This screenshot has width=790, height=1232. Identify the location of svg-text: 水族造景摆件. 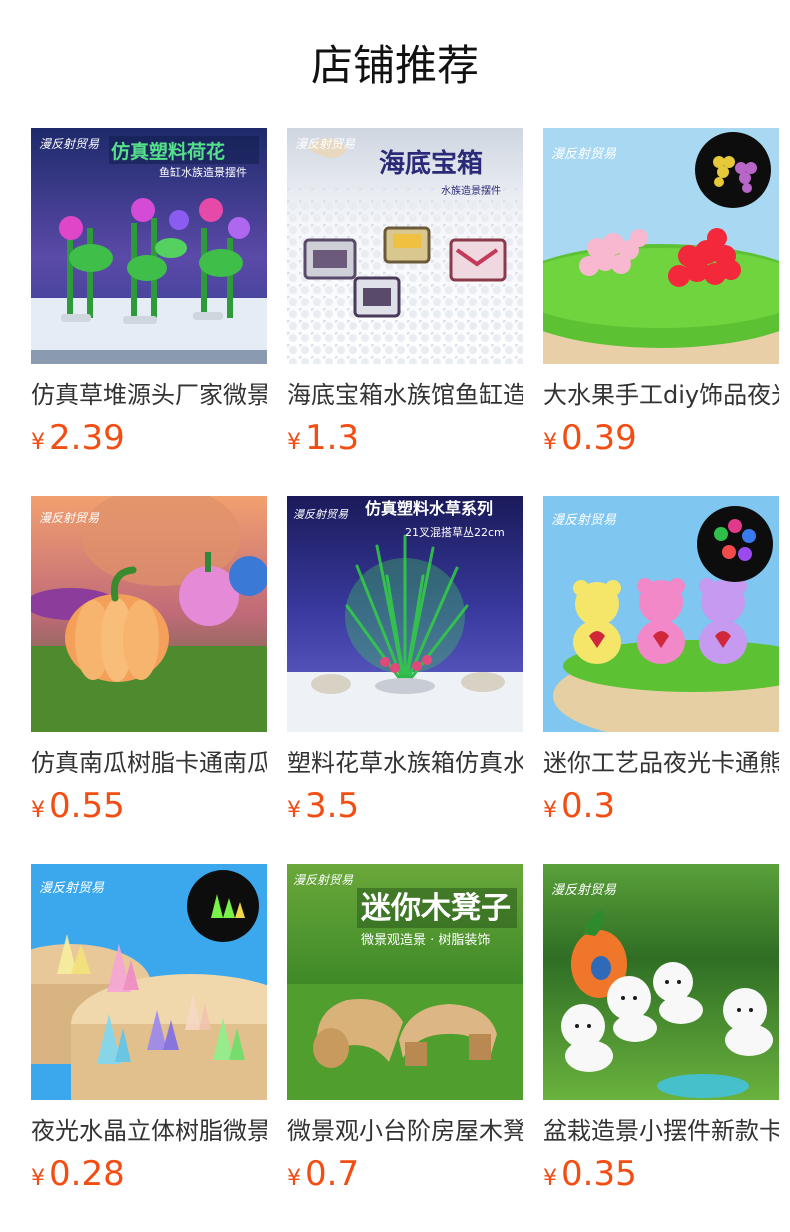
(471, 190).